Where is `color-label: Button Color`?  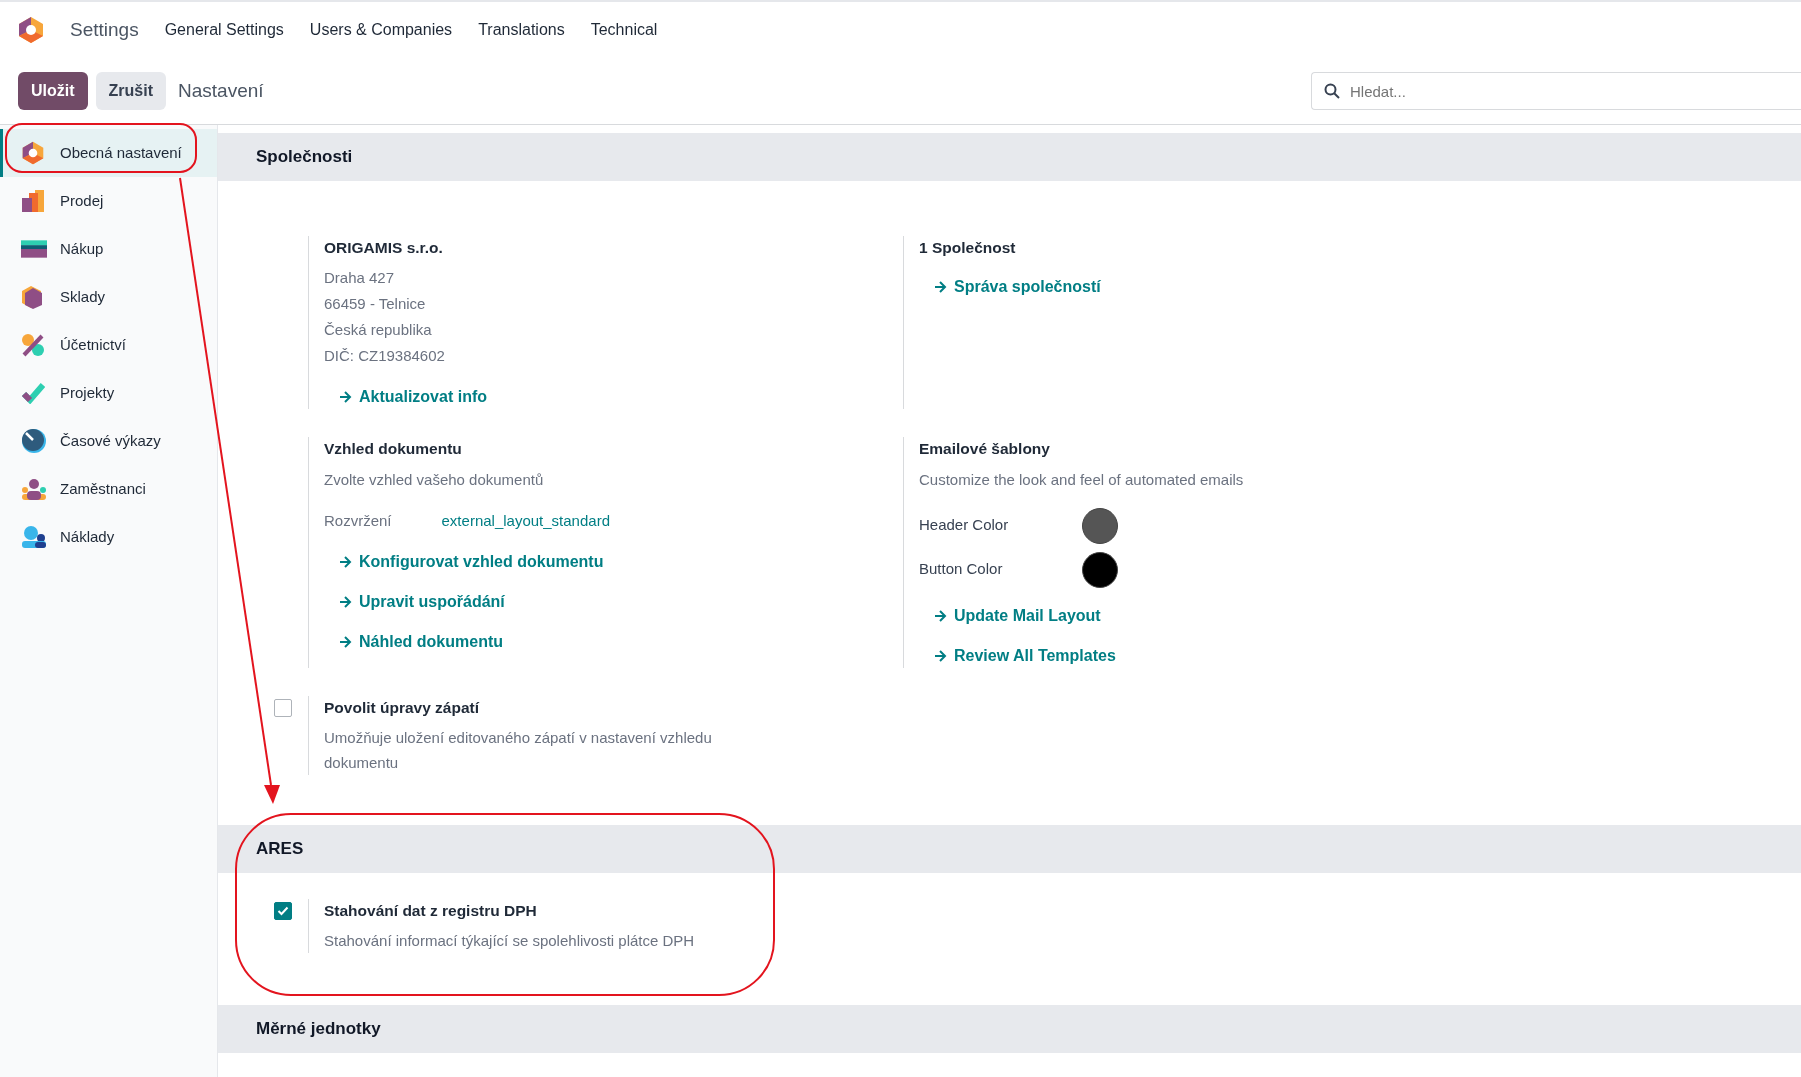 color-label: Button Color is located at coordinates (961, 569).